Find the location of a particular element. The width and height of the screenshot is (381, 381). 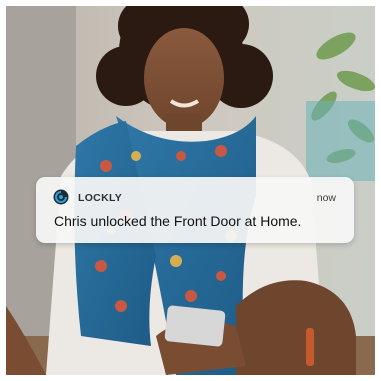

notification-app-name: LOCKLY is located at coordinates (100, 198).